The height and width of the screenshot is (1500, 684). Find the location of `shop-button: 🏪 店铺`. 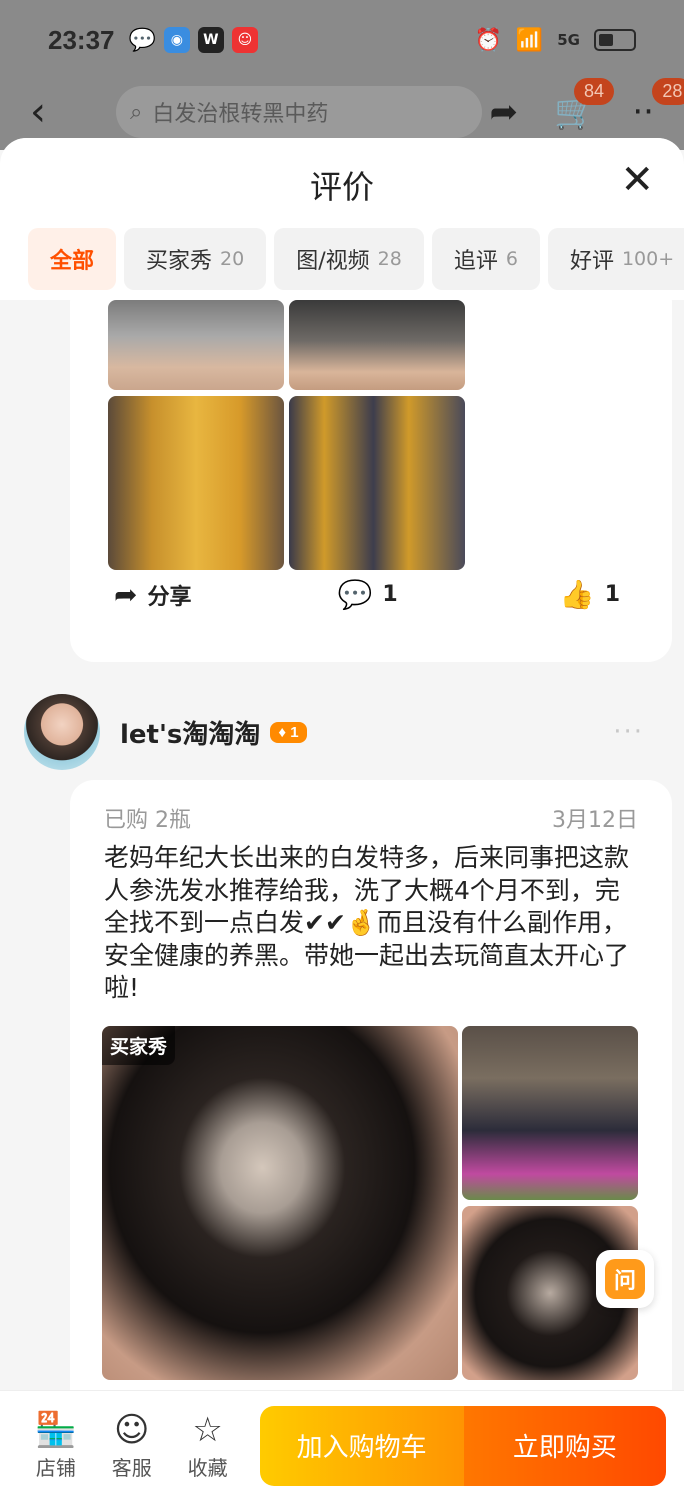

shop-button: 🏪 店铺 is located at coordinates (56, 1445).